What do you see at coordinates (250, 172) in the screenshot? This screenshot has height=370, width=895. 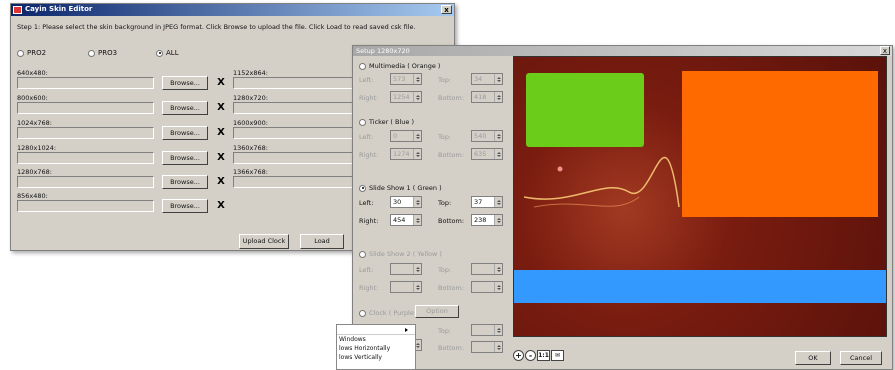 I see `slot-label: 1366x768:` at bounding box center [250, 172].